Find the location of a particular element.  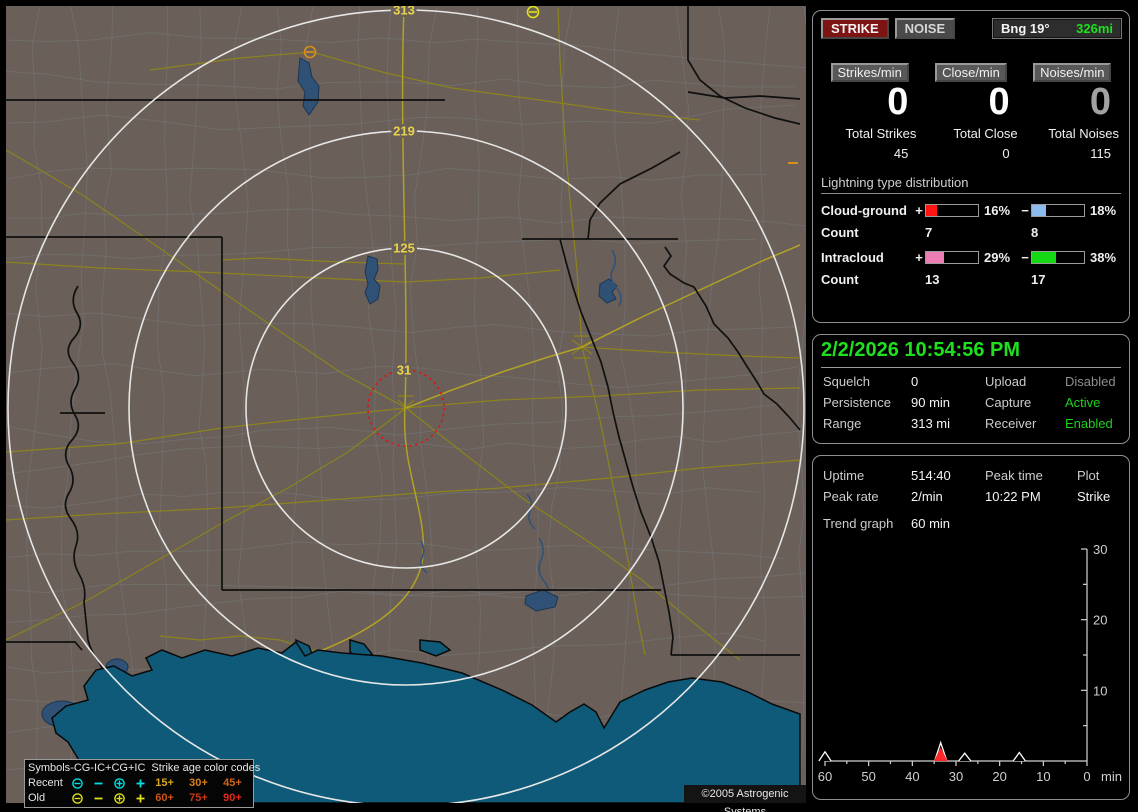

peak-rate-label: Peak rate is located at coordinates (851, 496).